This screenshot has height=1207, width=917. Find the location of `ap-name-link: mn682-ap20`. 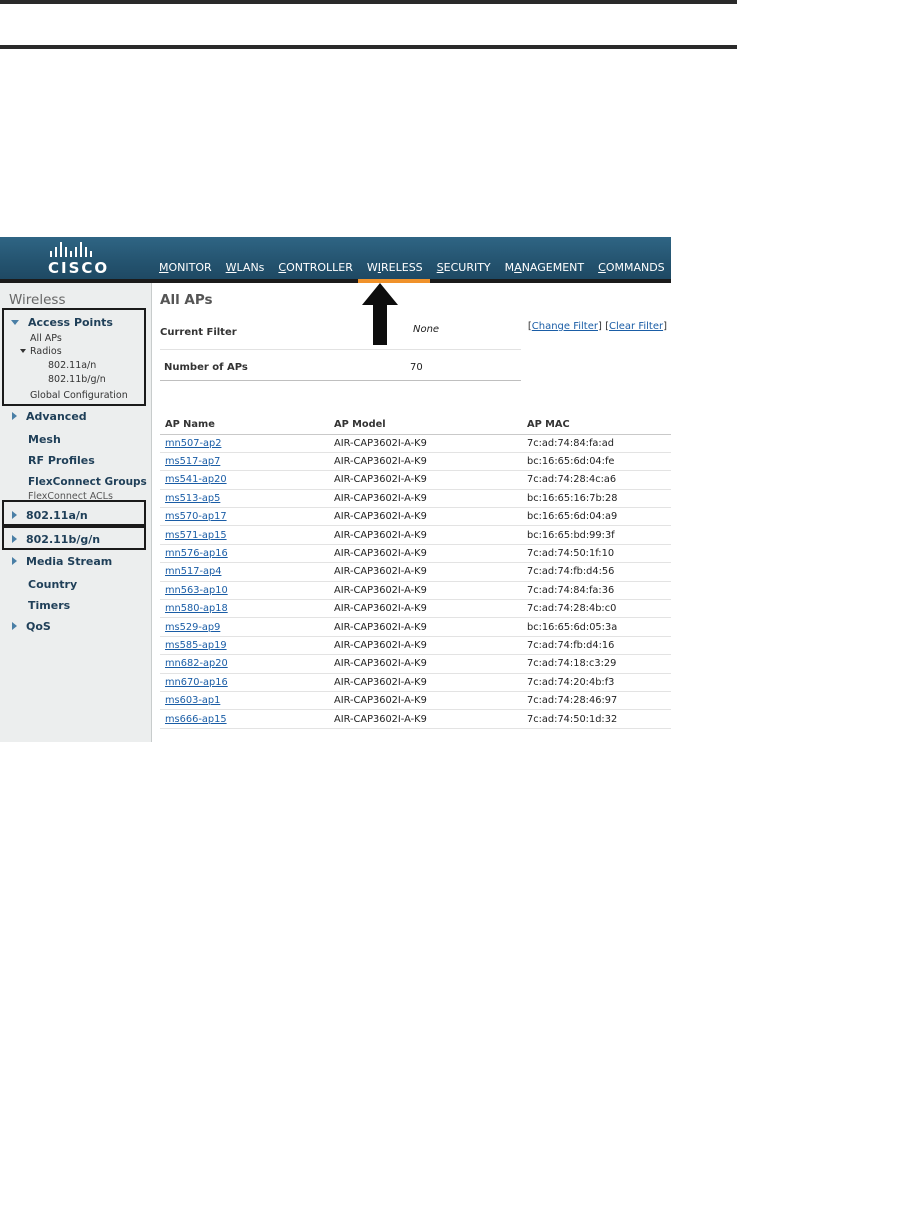

ap-name-link: mn682-ap20 is located at coordinates (196, 663).